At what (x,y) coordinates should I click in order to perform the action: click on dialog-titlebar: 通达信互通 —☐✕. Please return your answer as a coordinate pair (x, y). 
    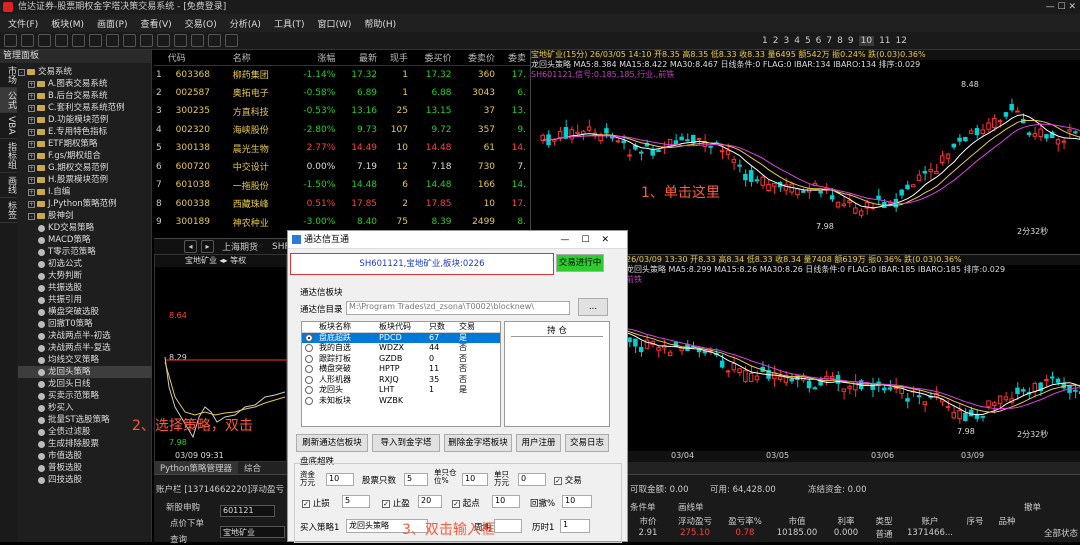
    Looking at the image, I should click on (457, 240).